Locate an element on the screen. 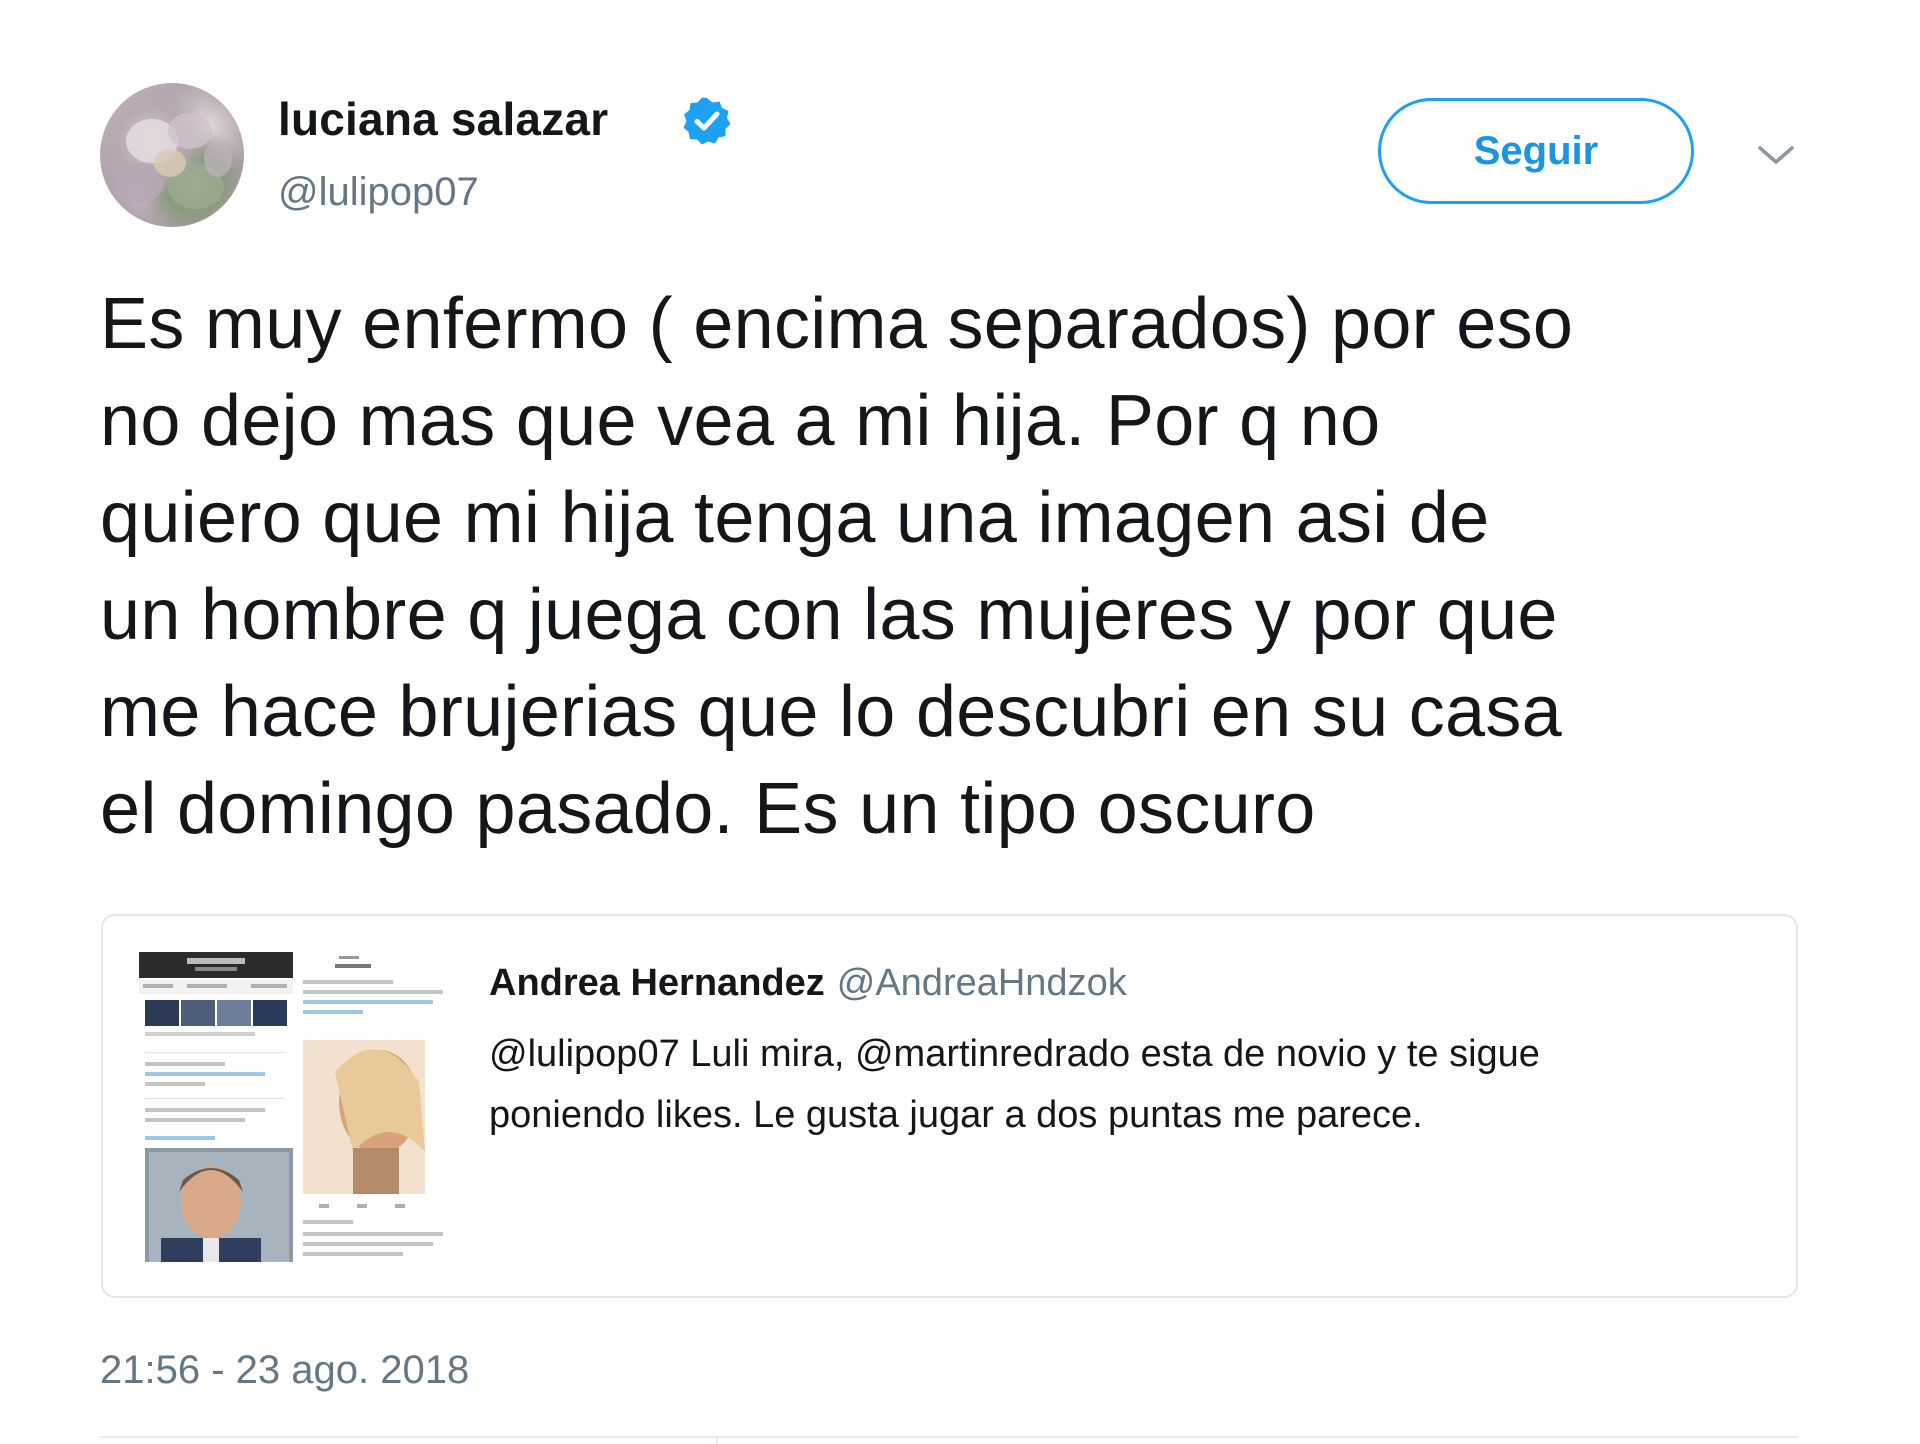 The height and width of the screenshot is (1444, 1920). avatar-image is located at coordinates (174, 161).